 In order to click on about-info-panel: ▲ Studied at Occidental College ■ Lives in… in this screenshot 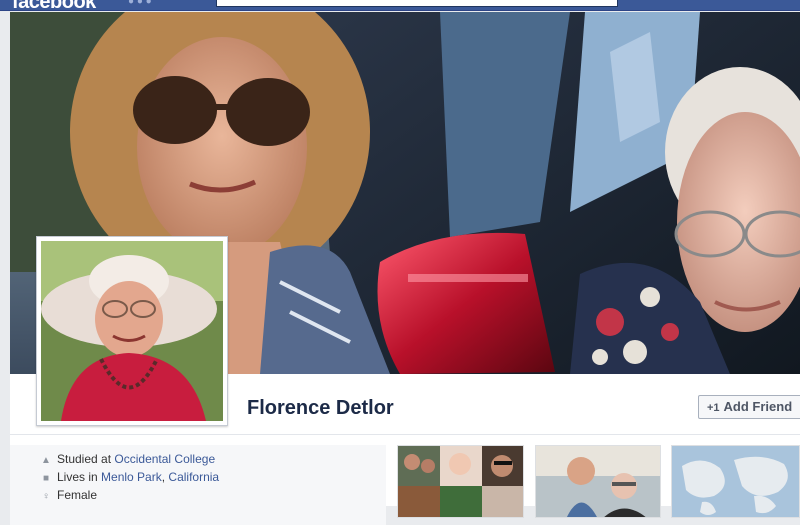, I will do `click(198, 485)`.